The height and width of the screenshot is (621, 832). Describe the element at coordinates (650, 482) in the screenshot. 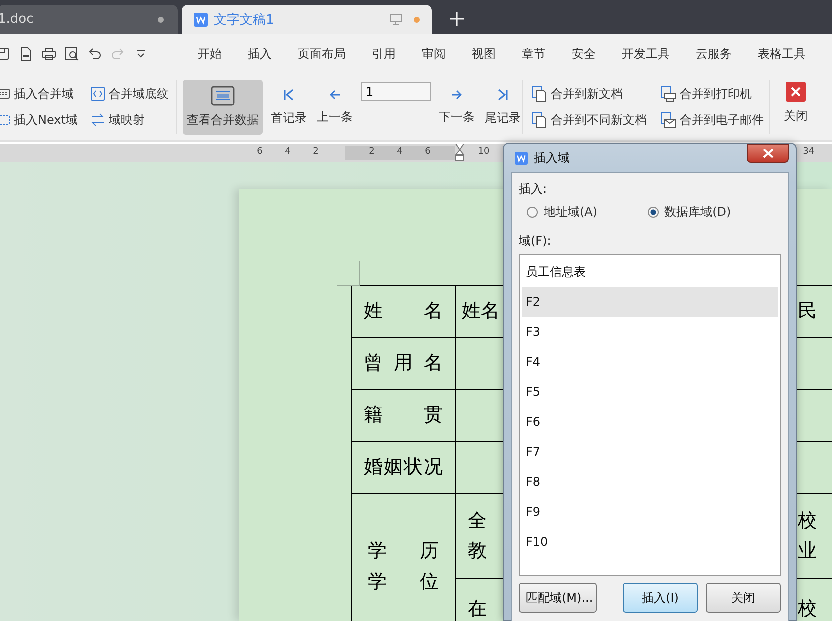

I see `field-item: F8` at that location.